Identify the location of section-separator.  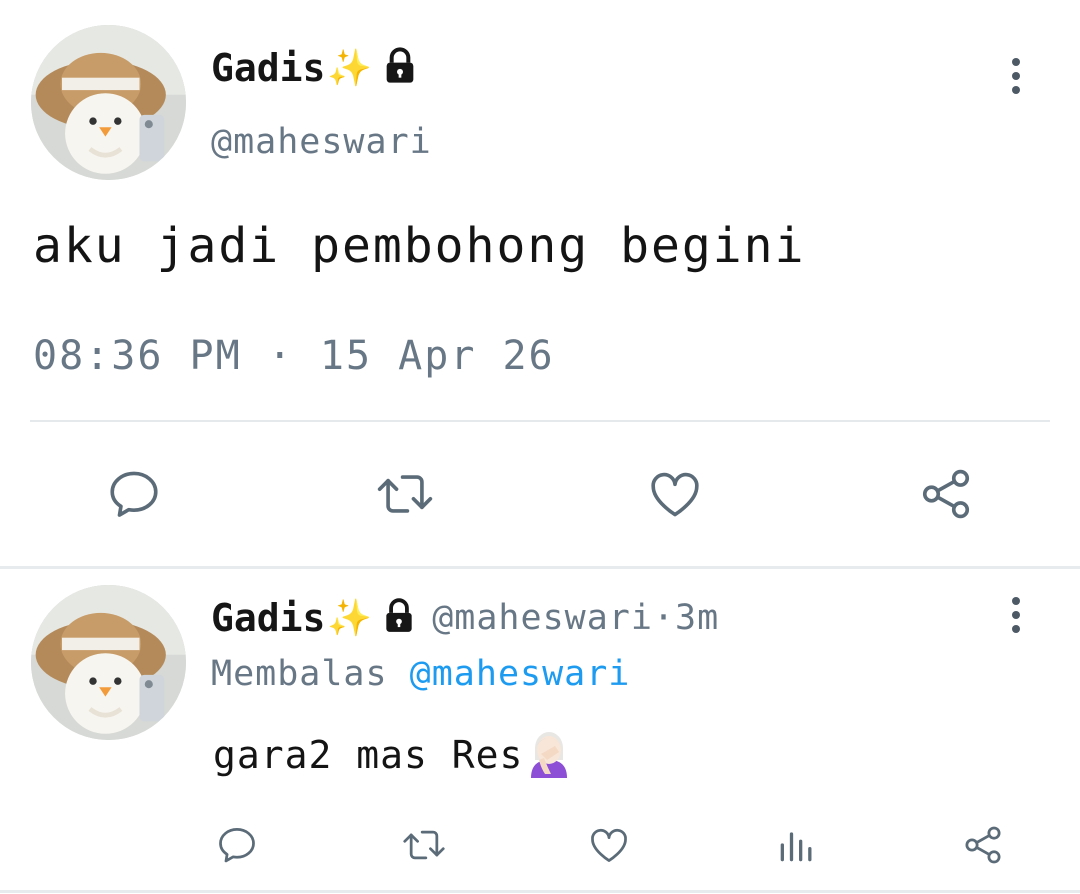
(540, 567).